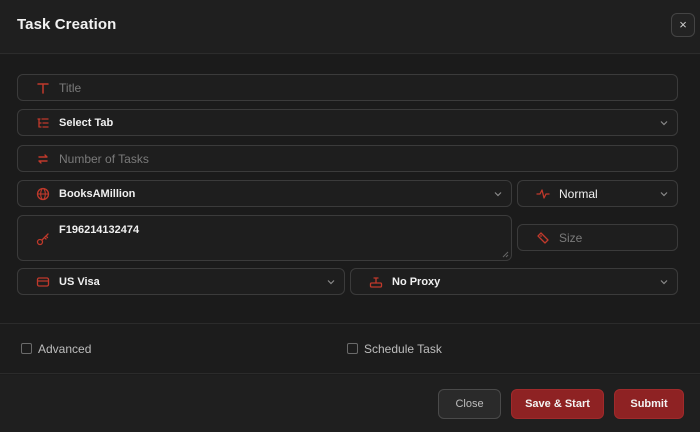 This screenshot has height=432, width=700. What do you see at coordinates (543, 194) in the screenshot?
I see `pulse-icon` at bounding box center [543, 194].